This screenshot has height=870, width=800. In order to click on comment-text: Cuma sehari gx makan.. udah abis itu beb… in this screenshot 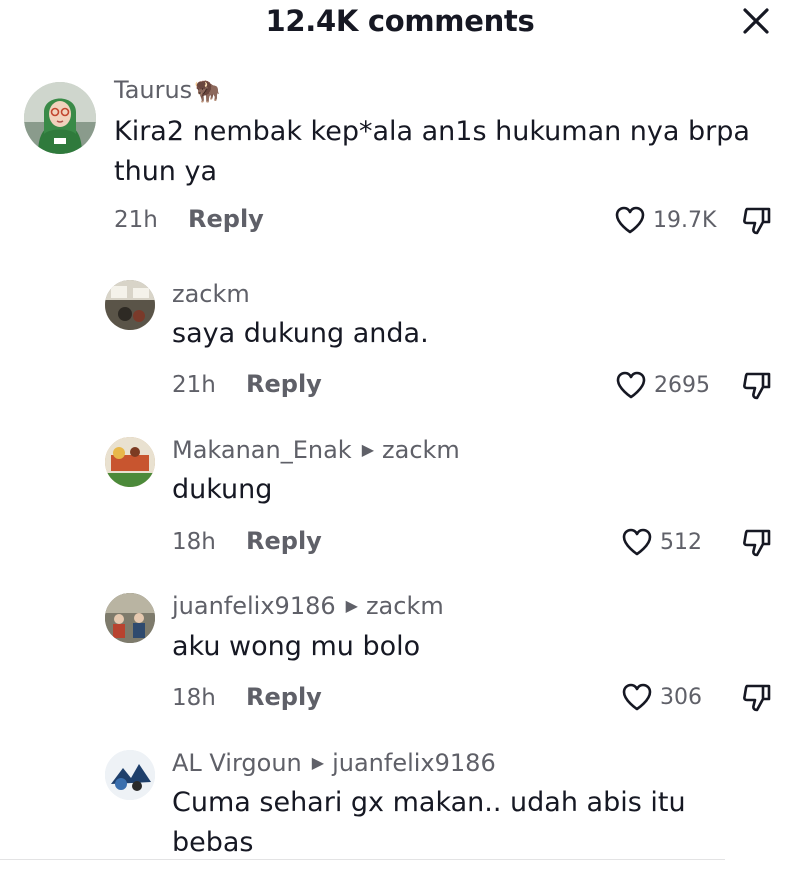, I will do `click(429, 822)`.